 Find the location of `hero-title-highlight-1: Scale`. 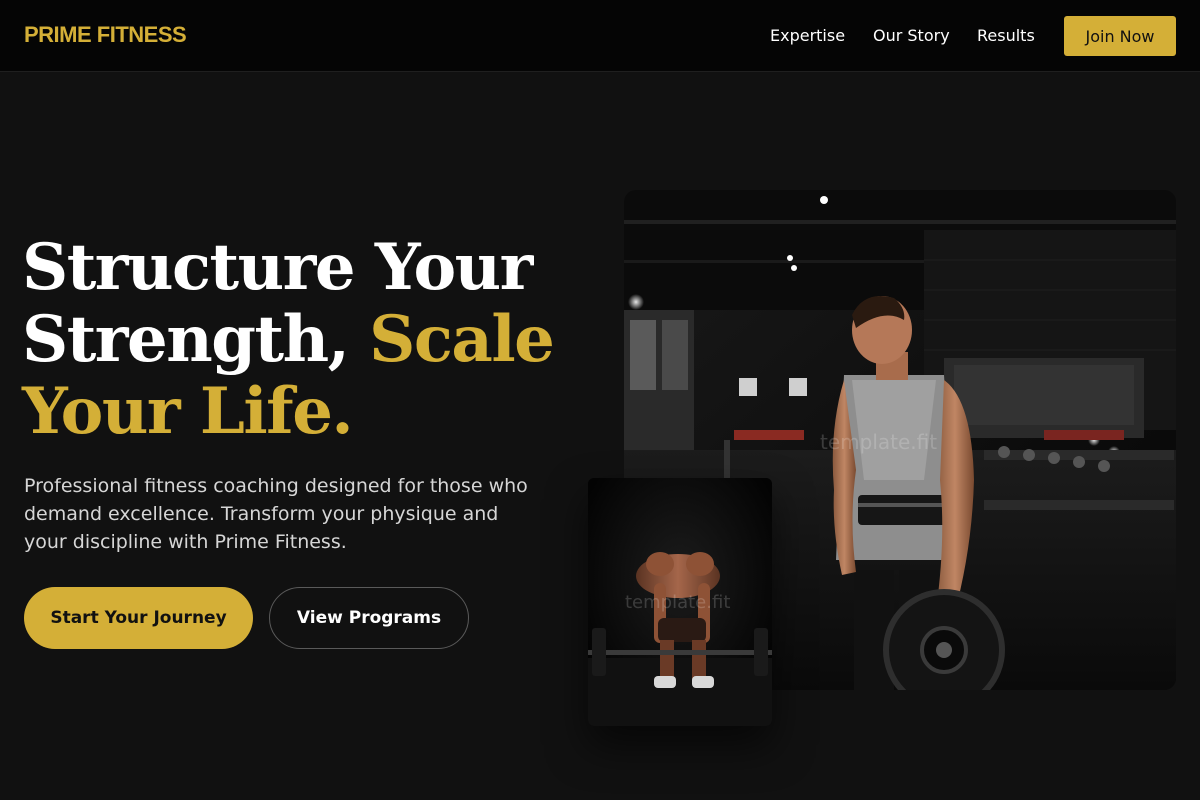

hero-title-highlight-1: Scale is located at coordinates (462, 339).